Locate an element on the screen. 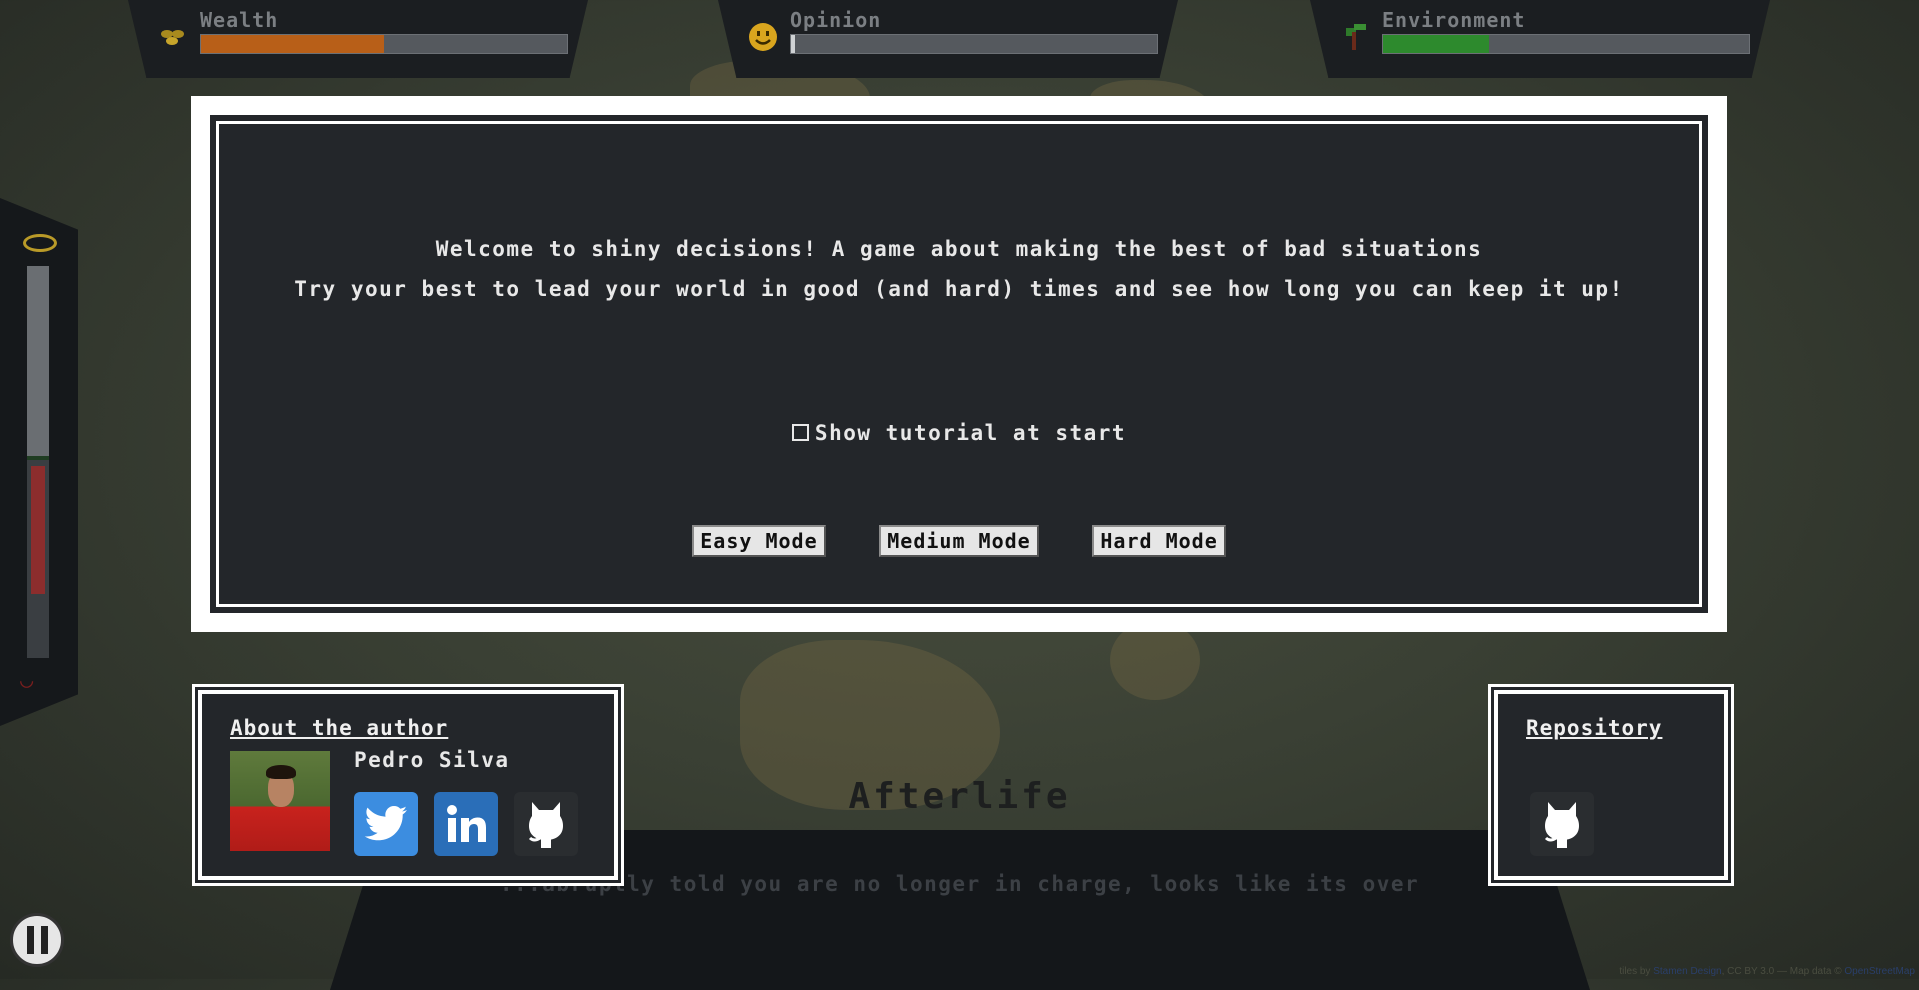 The width and height of the screenshot is (1919, 990). linkedin-icon is located at coordinates (466, 823).